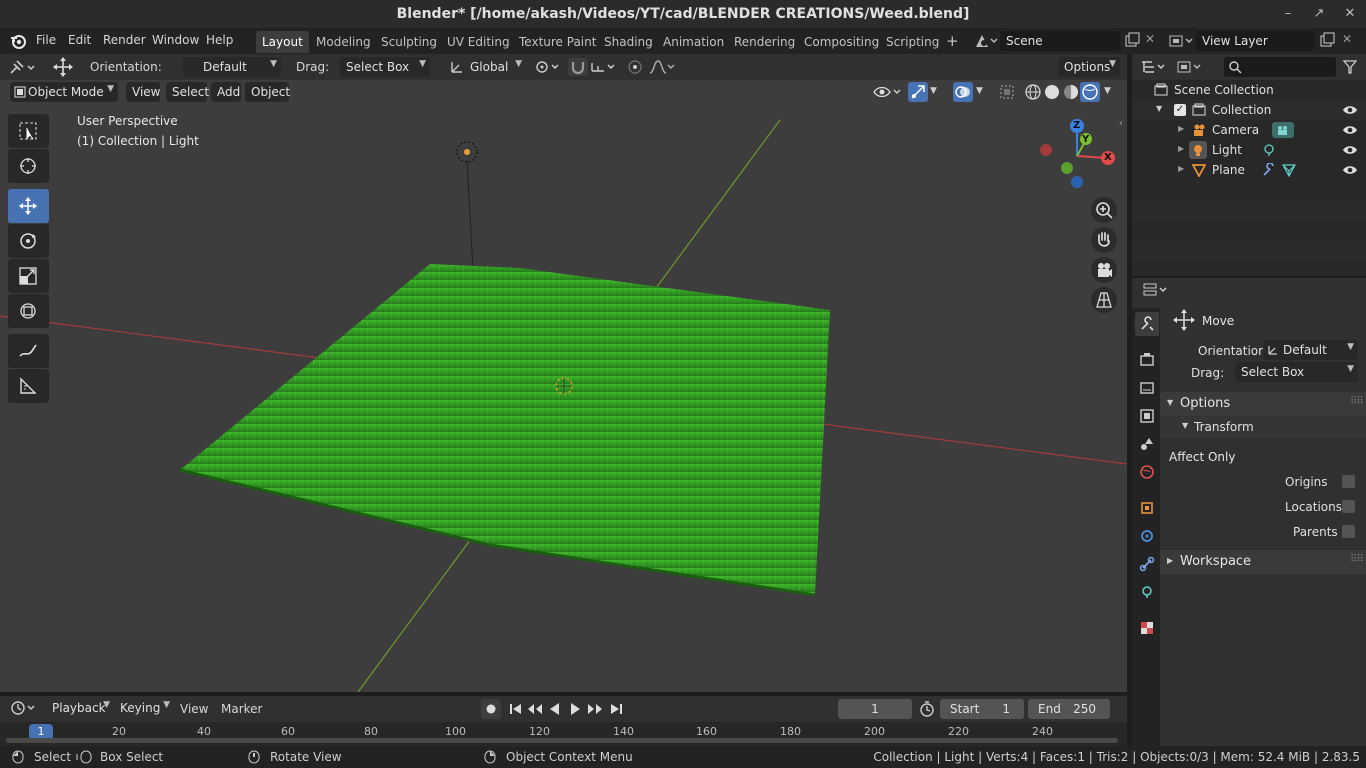  I want to click on menu-add: Add, so click(226, 92).